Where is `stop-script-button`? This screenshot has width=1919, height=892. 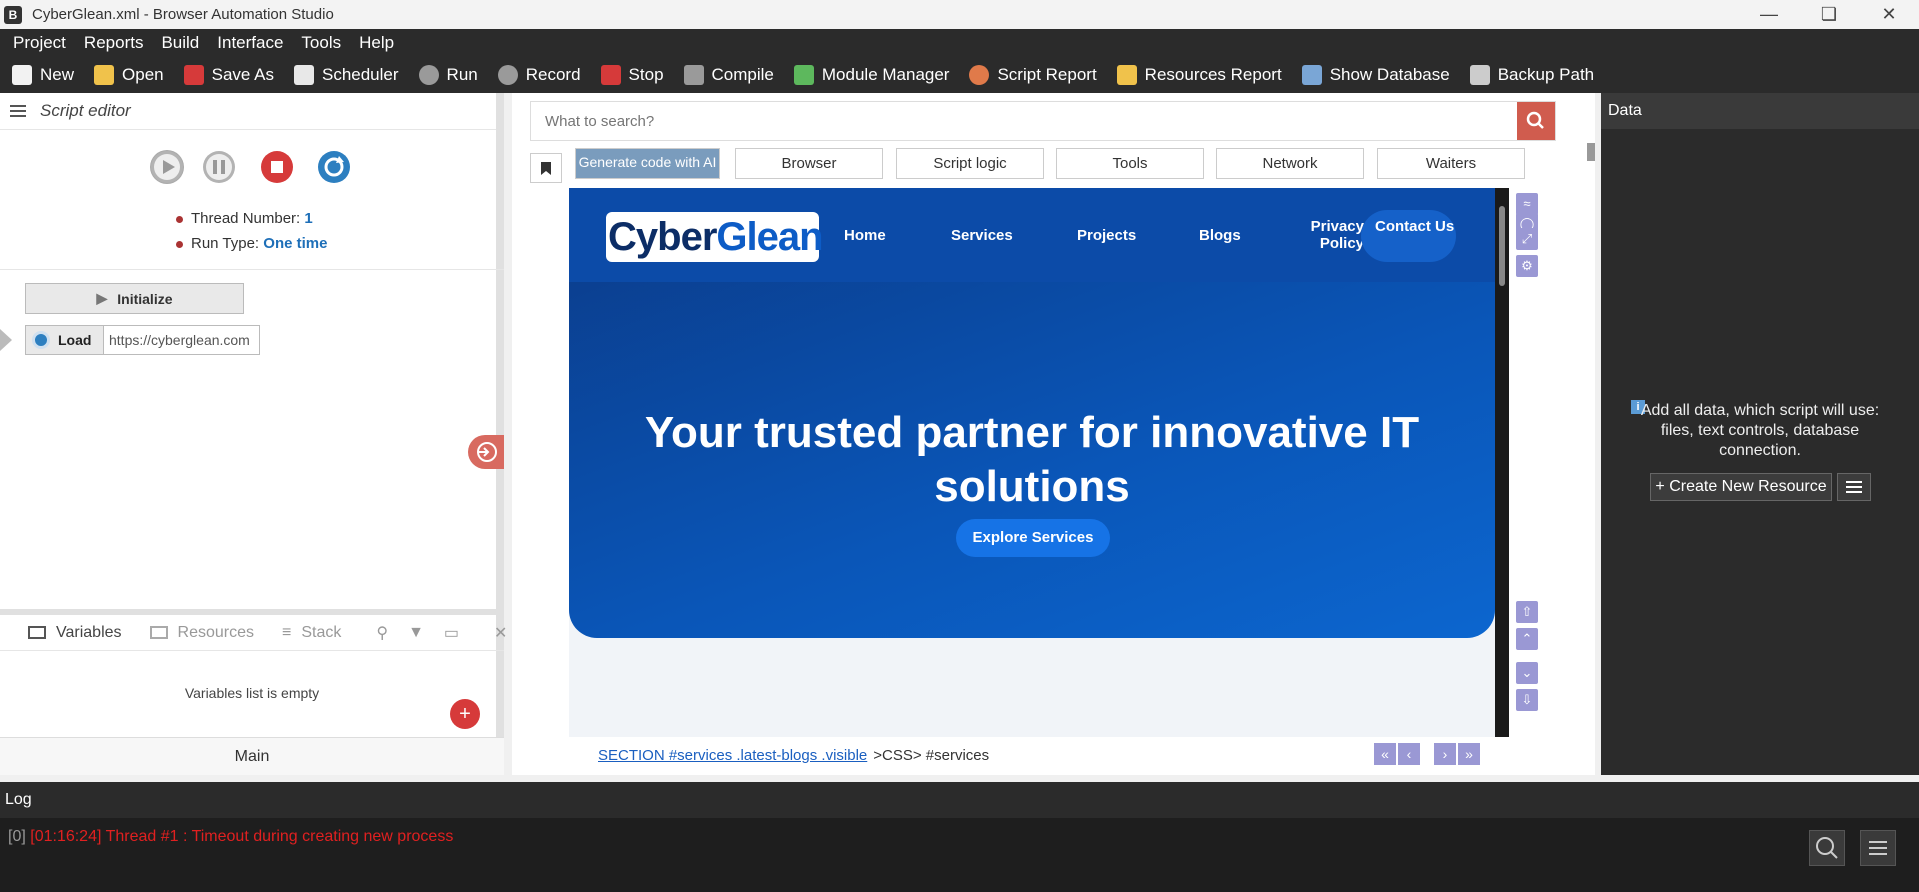 stop-script-button is located at coordinates (277, 167).